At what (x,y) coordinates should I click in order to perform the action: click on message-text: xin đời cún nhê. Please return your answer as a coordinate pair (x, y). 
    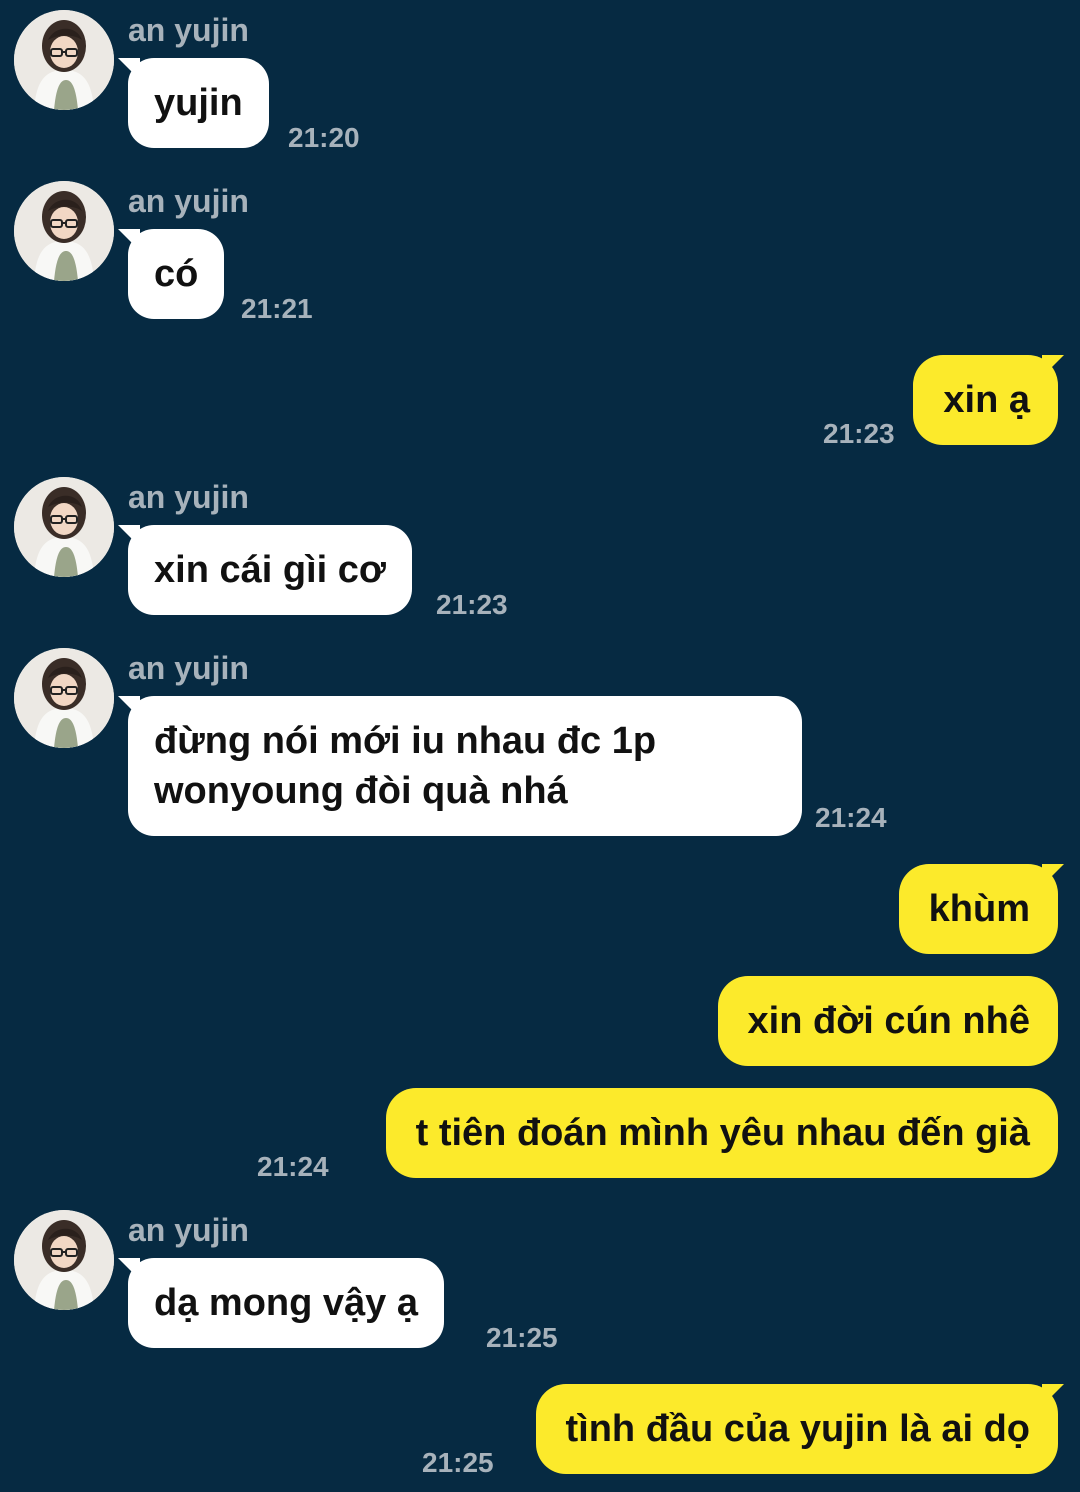
    Looking at the image, I should click on (888, 1021).